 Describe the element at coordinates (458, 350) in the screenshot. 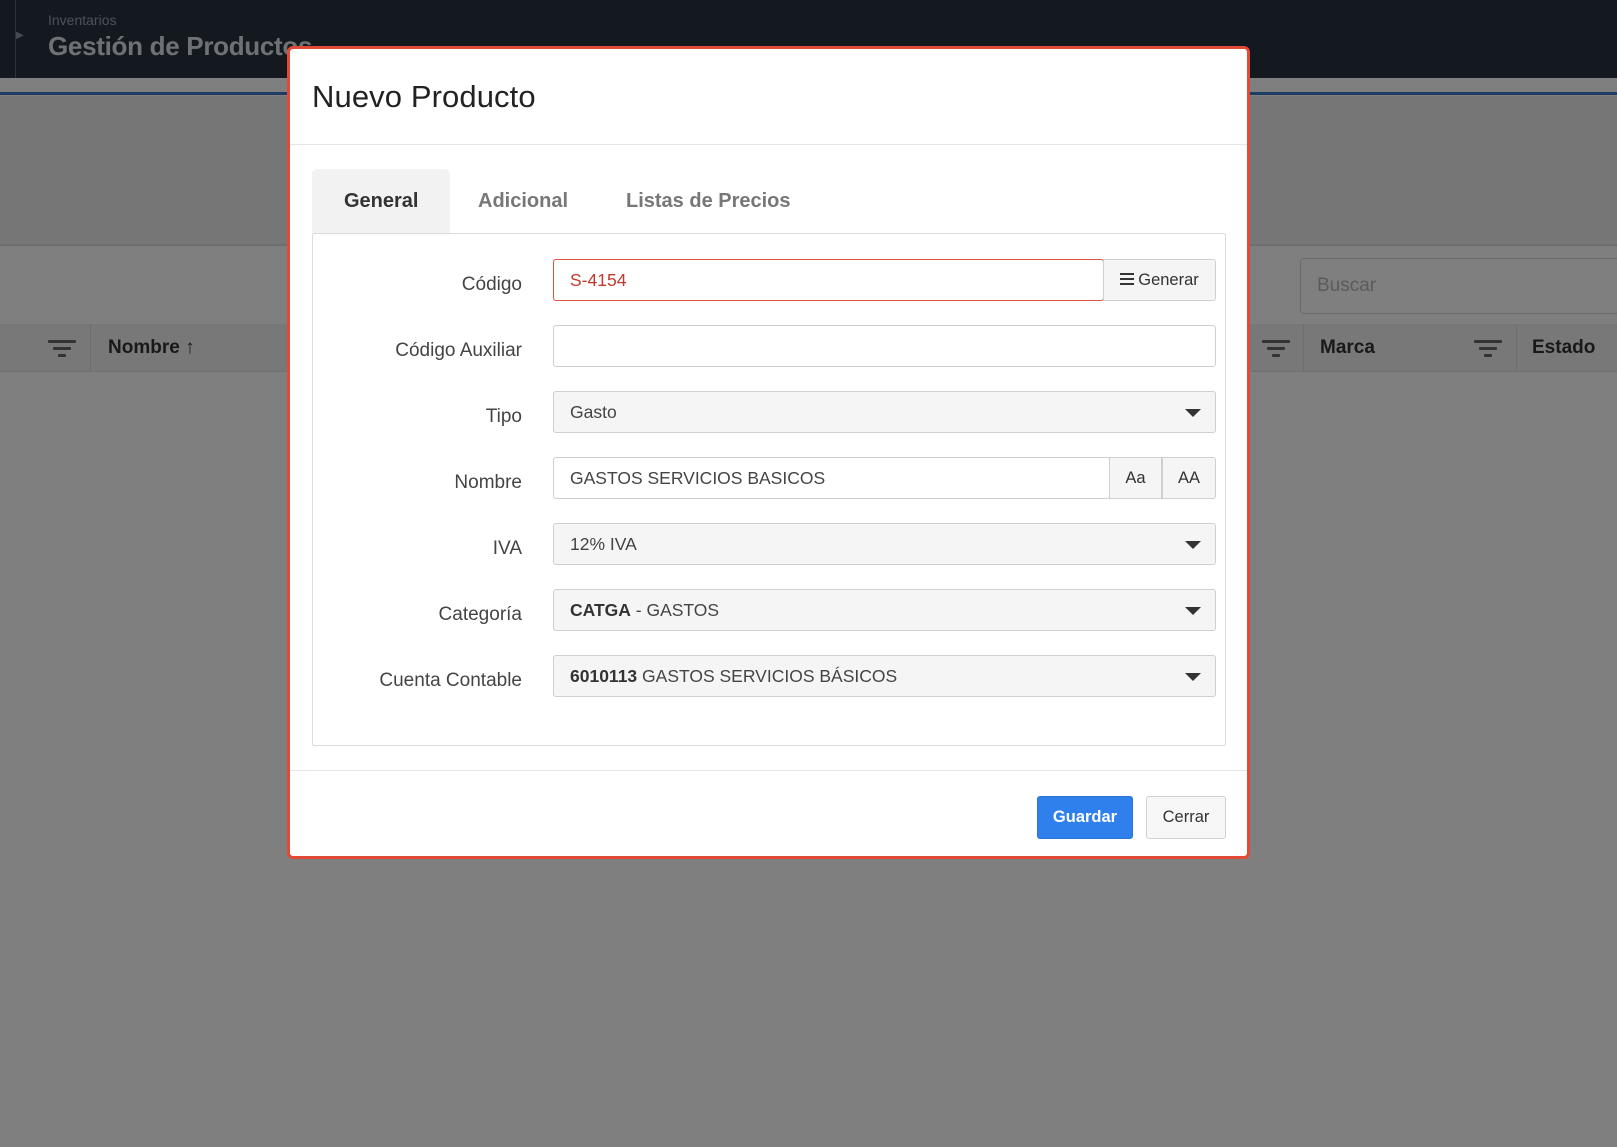

I see `codigo-auxiliar-label: Código Auxiliar` at that location.